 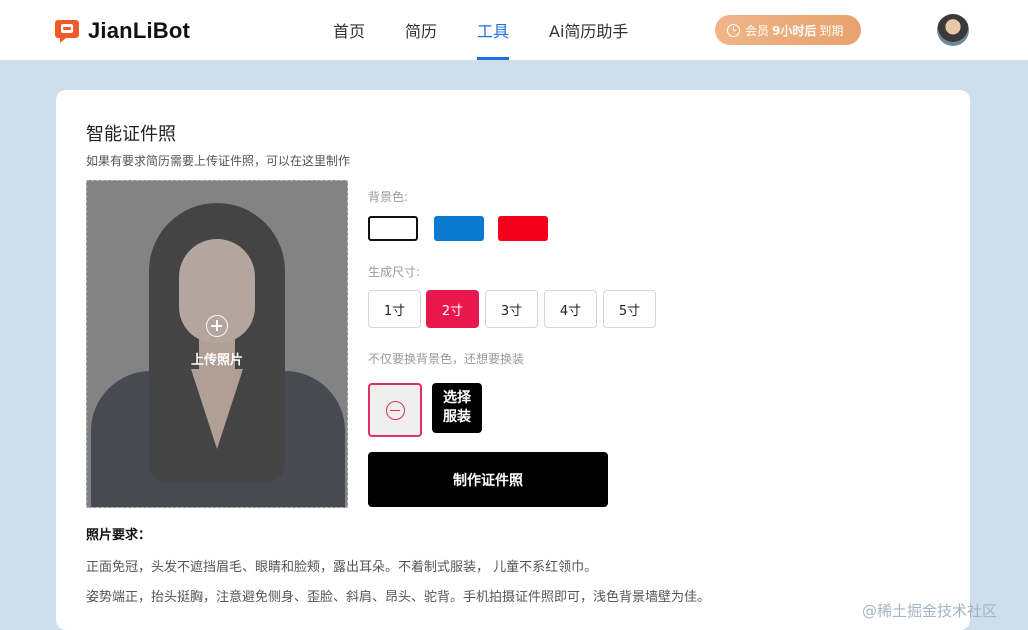 What do you see at coordinates (831, 30) in the screenshot?
I see `member-suffix: 到期` at bounding box center [831, 30].